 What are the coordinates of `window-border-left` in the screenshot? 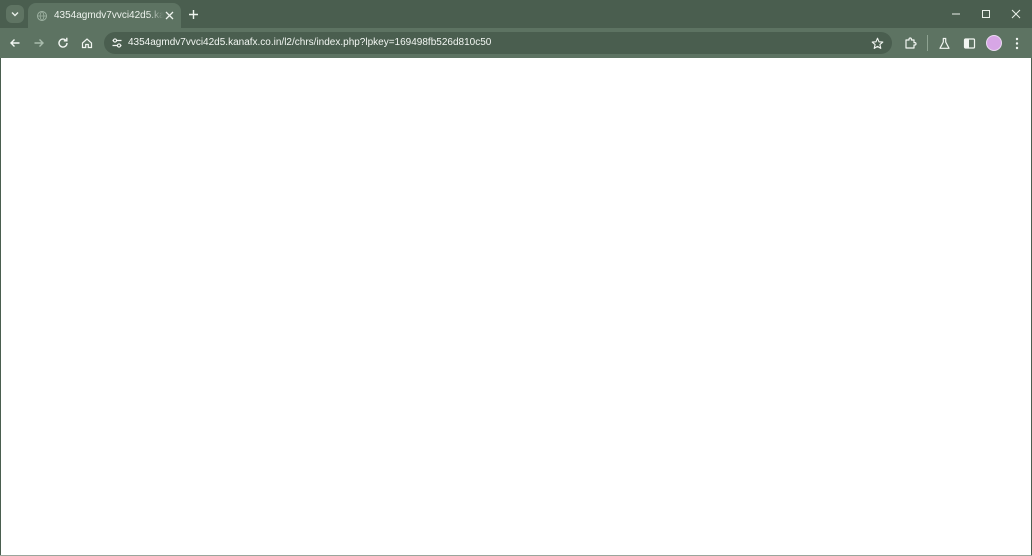 It's located at (0, 307).